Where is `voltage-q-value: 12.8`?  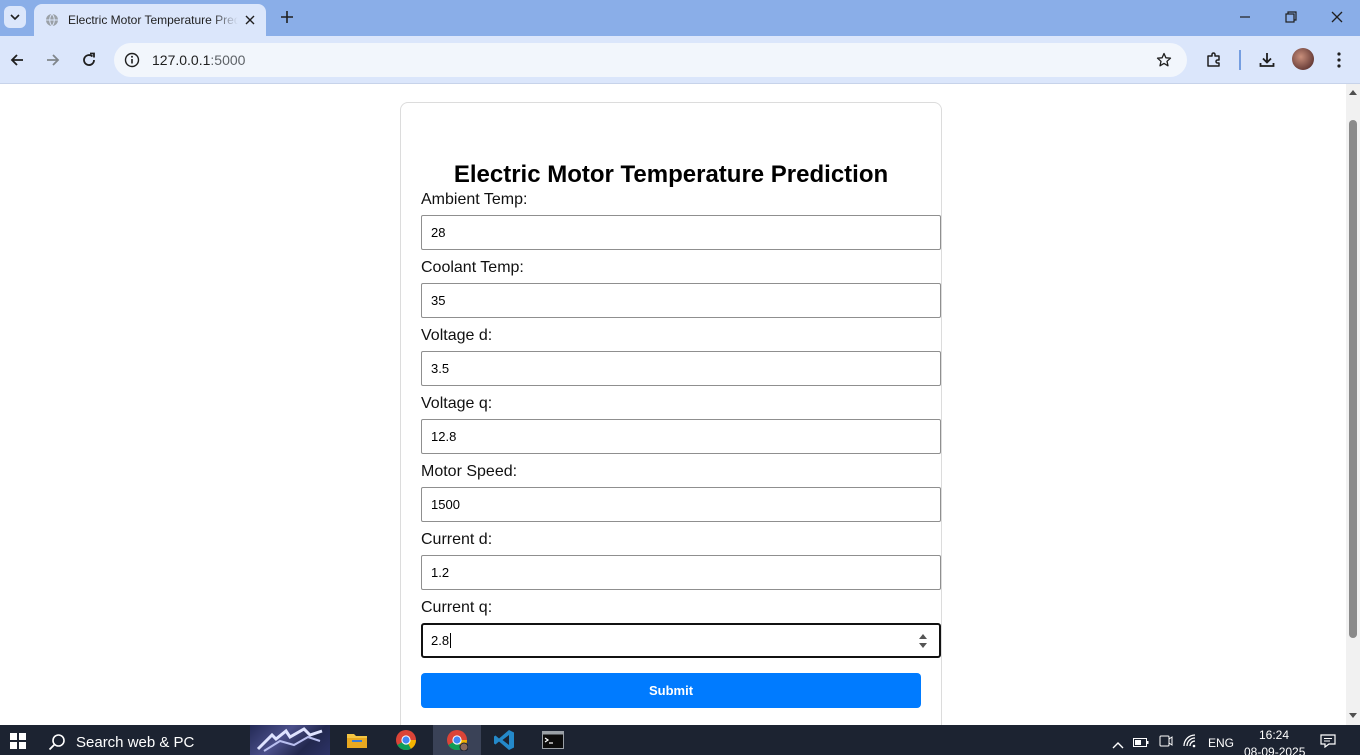
voltage-q-value: 12.8 is located at coordinates (444, 436).